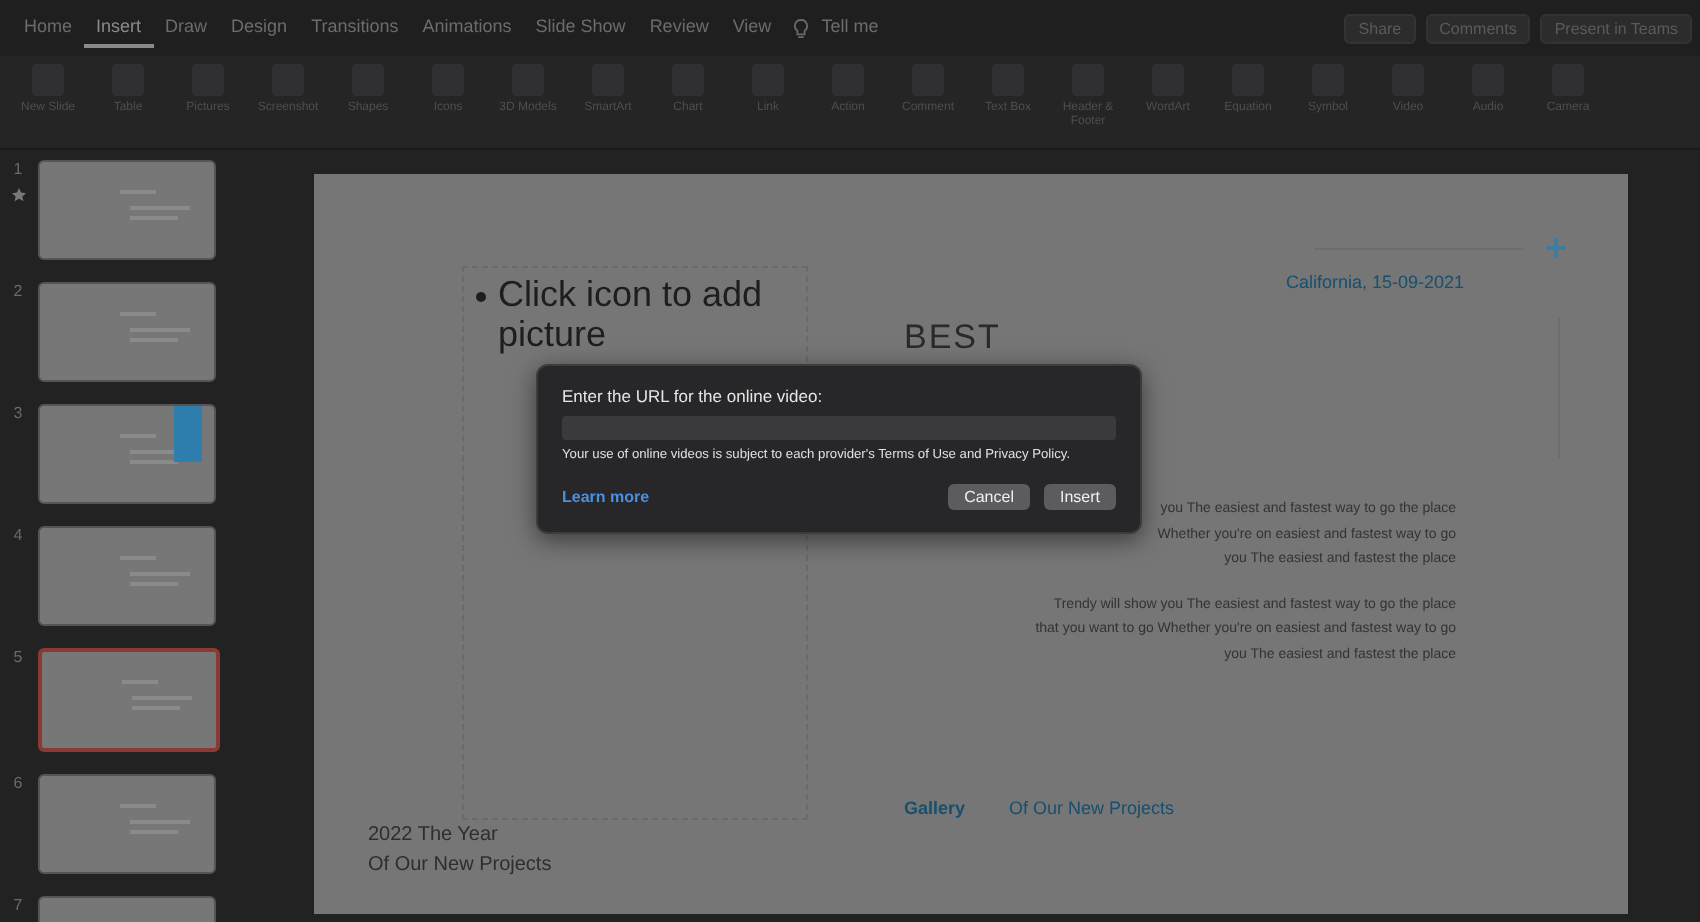  Describe the element at coordinates (1556, 248) in the screenshot. I see `plus-icon` at that location.